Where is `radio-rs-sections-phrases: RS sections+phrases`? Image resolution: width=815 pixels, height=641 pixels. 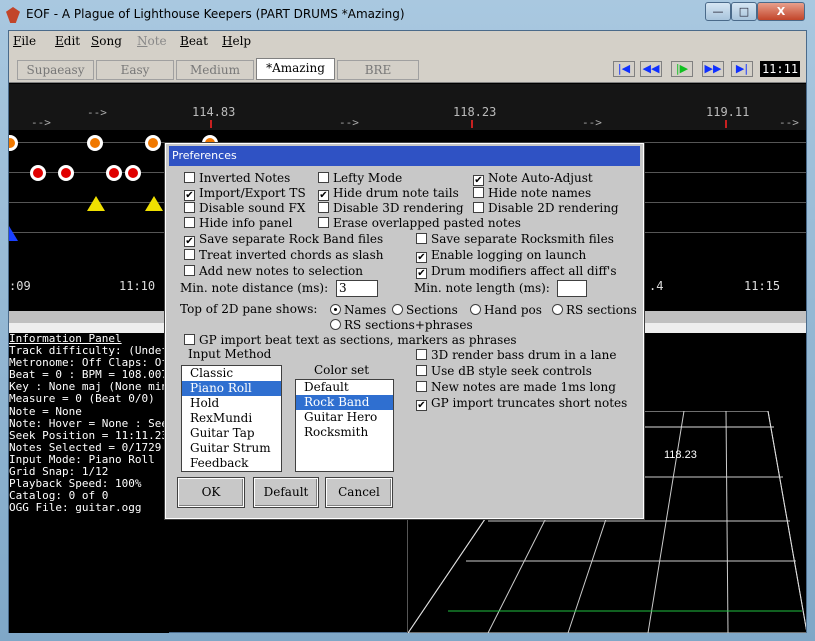 radio-rs-sections-phrases: RS sections+phrases is located at coordinates (401, 325).